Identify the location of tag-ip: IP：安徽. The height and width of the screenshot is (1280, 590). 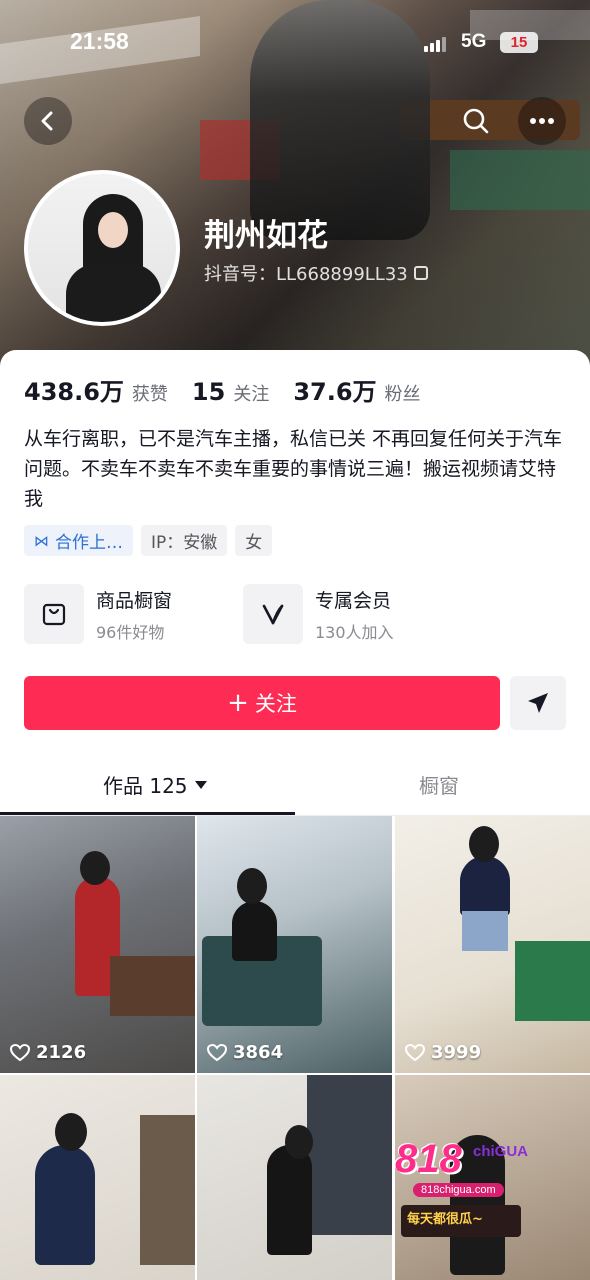
(184, 540).